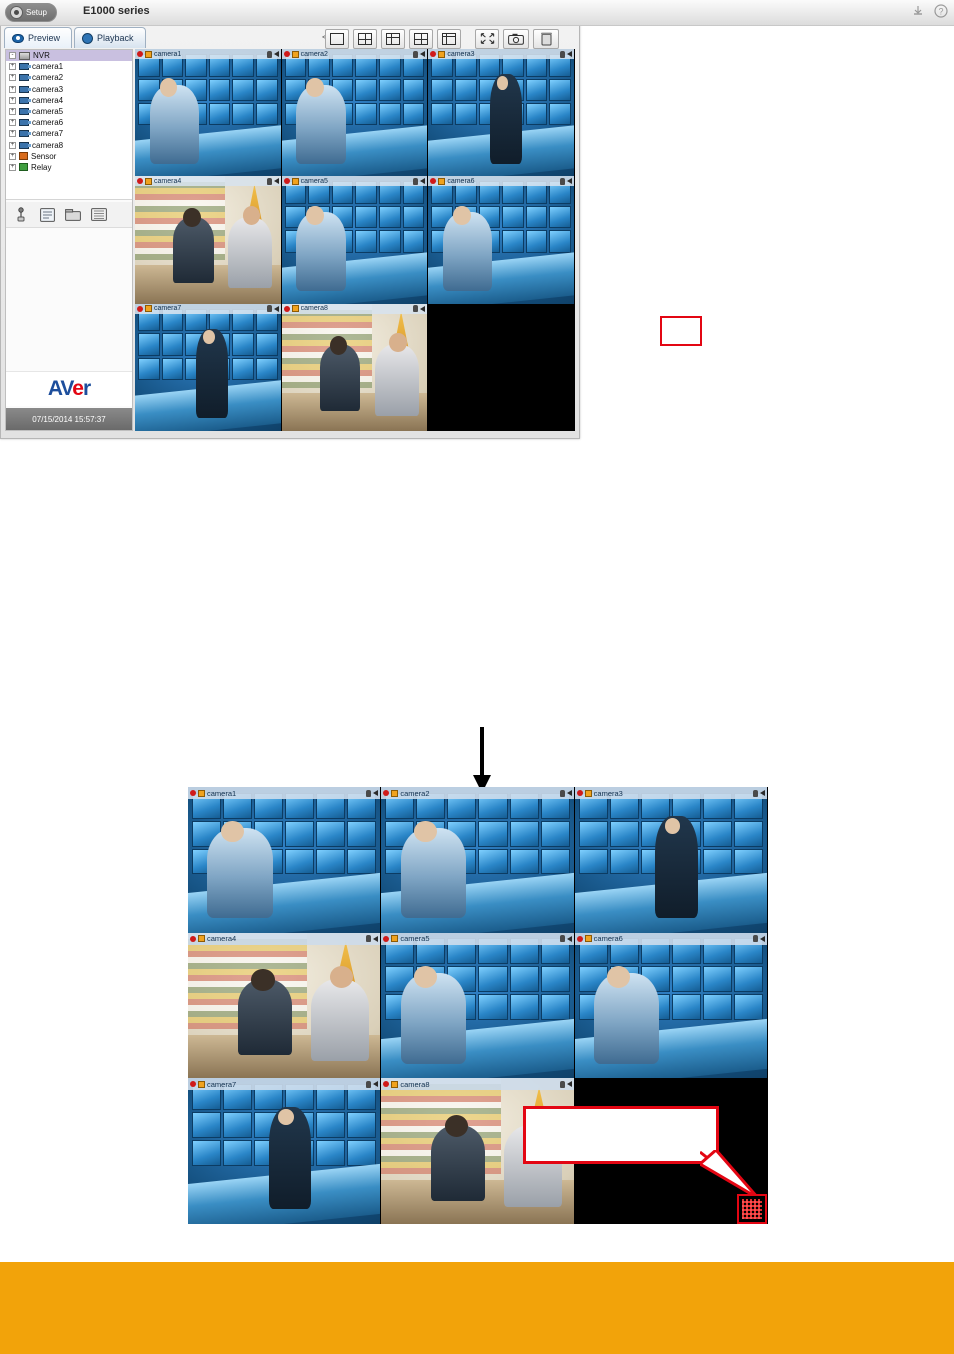 The width and height of the screenshot is (954, 1354). I want to click on sixteen-view-button, so click(449, 38).